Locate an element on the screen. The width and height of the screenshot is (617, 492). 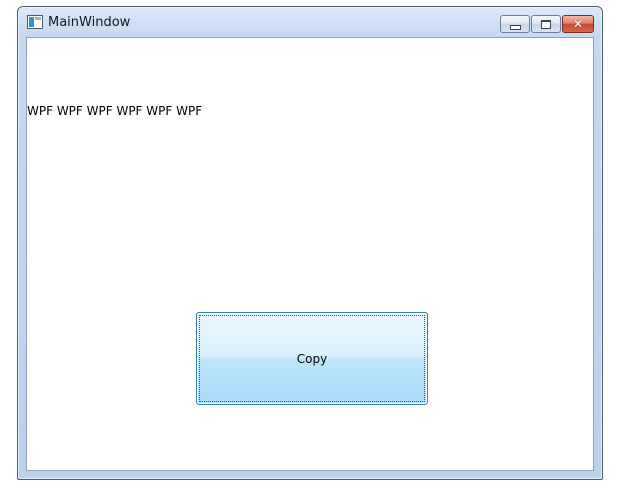
copy-button: Copy is located at coordinates (312, 358).